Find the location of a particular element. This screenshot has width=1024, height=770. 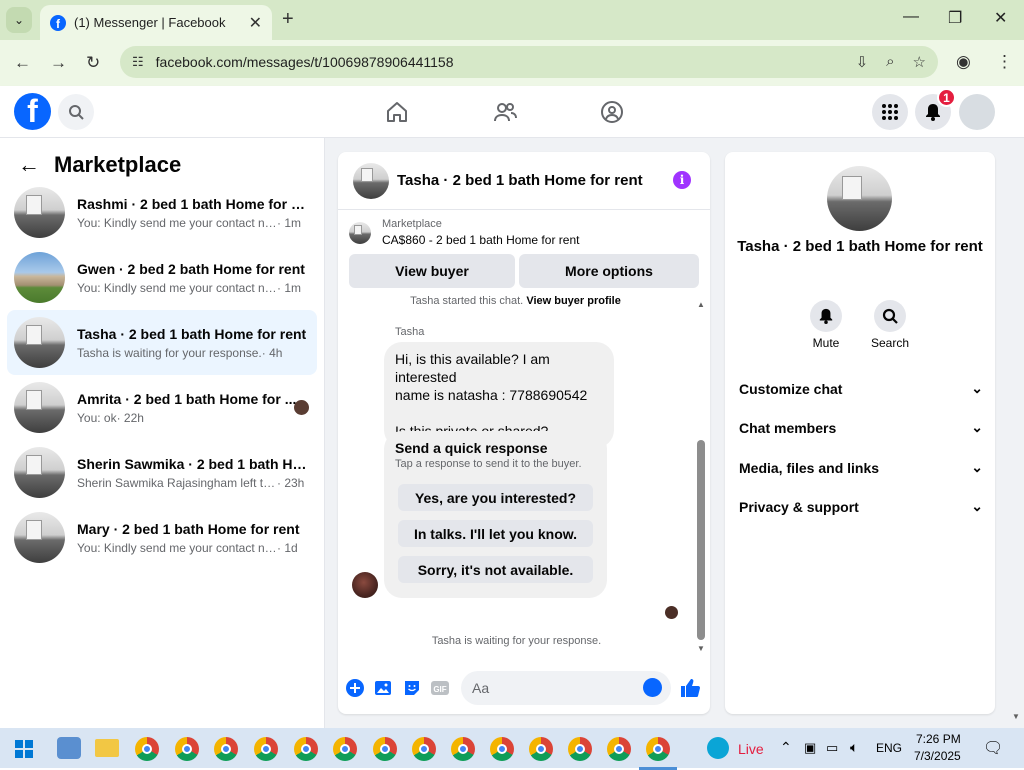

volume-icon: 🔈︎ is located at coordinates (854, 747).